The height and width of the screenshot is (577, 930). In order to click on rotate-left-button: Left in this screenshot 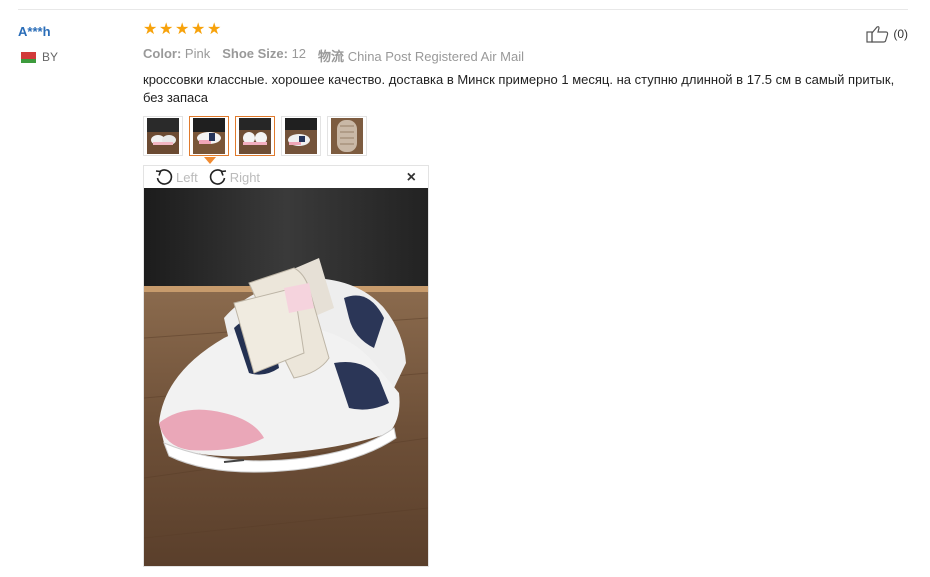, I will do `click(176, 177)`.